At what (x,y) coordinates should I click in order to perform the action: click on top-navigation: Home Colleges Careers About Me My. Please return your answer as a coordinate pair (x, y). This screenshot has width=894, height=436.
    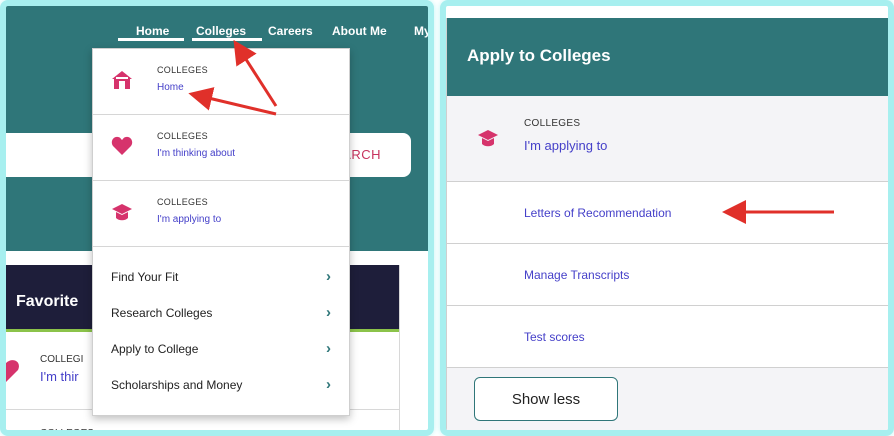
    Looking at the image, I should click on (217, 35).